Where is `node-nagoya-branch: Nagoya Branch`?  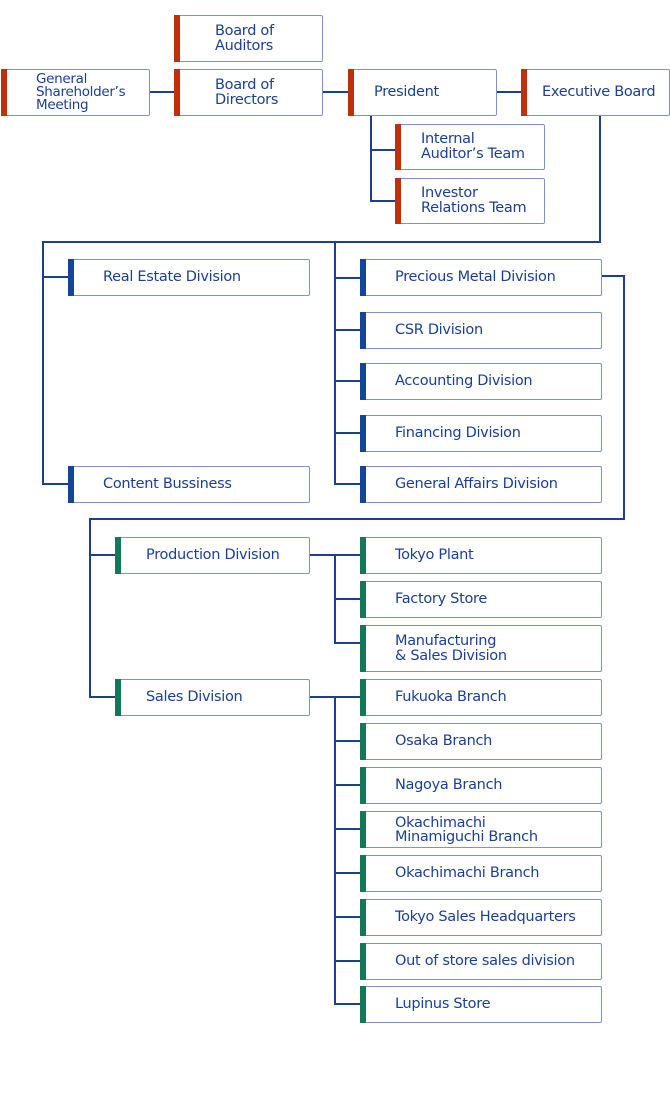
node-nagoya-branch: Nagoya Branch is located at coordinates (481, 785).